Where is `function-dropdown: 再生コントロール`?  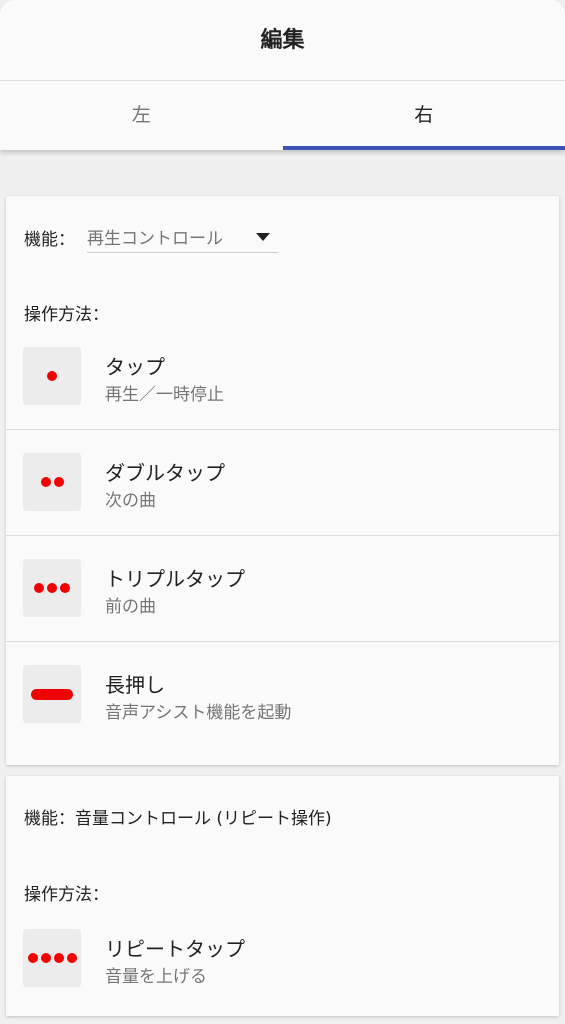 function-dropdown: 再生コントロール is located at coordinates (182, 237).